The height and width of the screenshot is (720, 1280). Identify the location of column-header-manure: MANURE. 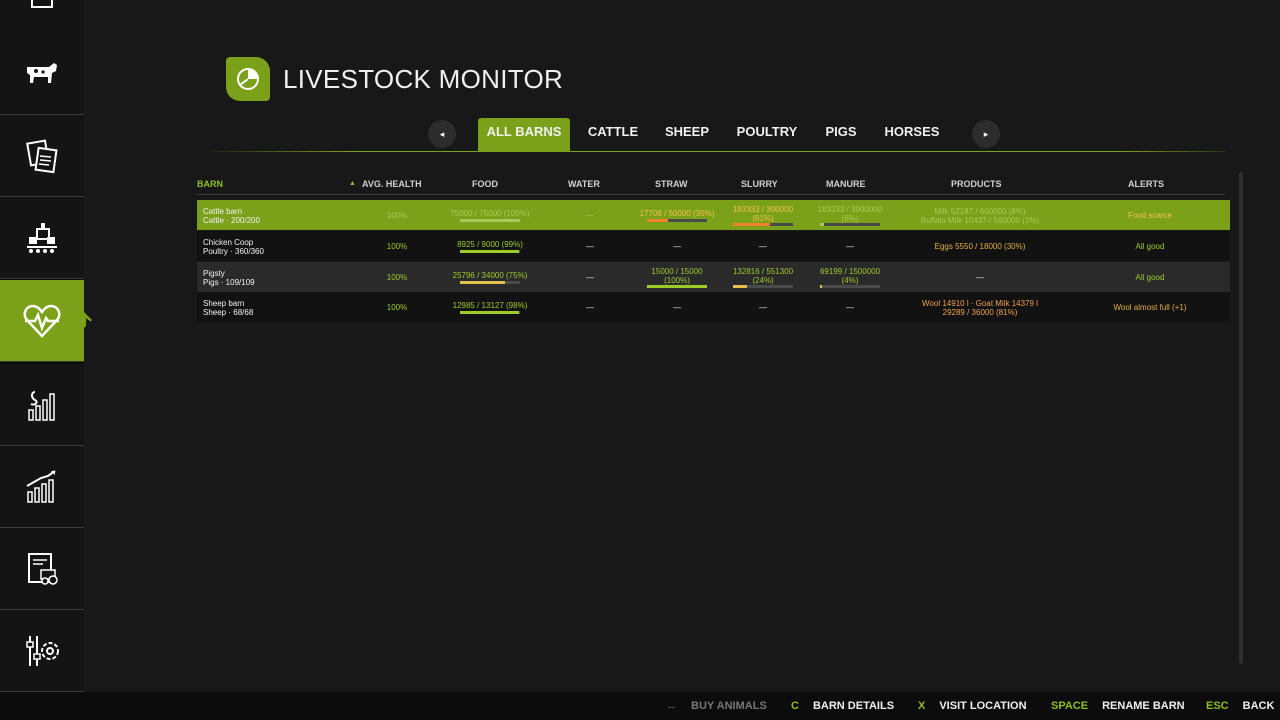
(846, 184).